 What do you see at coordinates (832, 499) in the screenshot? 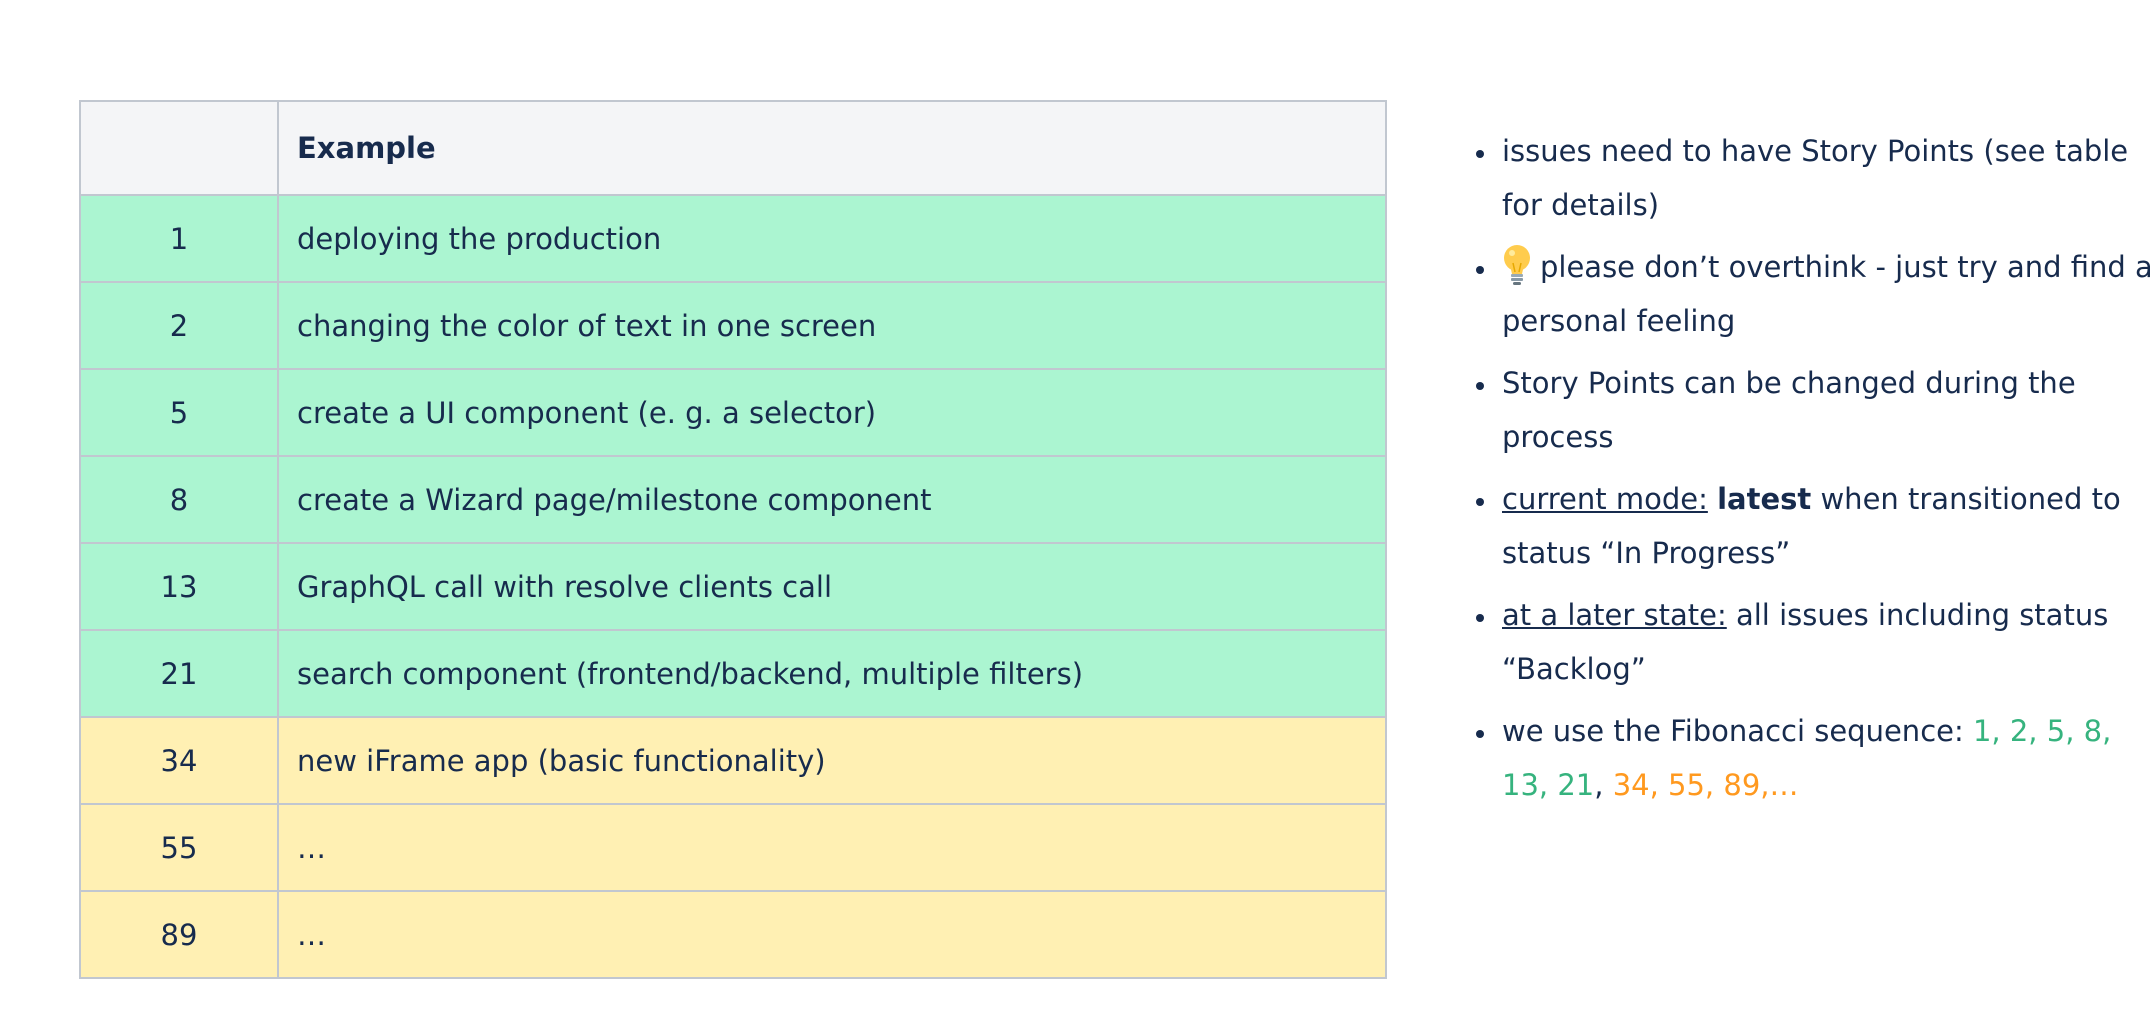
I see `example-cell: create a Wizard page/milestone component` at bounding box center [832, 499].